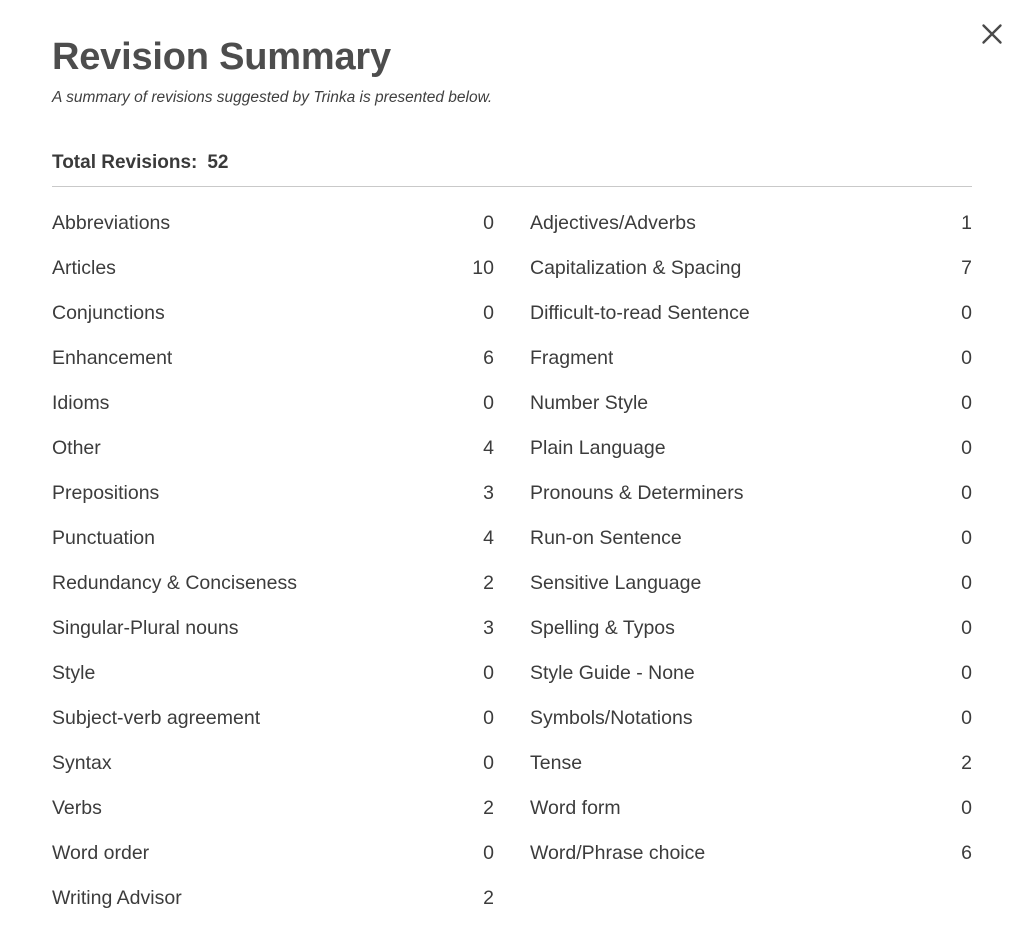 The image size is (1024, 945). What do you see at coordinates (273, 313) in the screenshot?
I see `revision-category-row: Conjunctions 0` at bounding box center [273, 313].